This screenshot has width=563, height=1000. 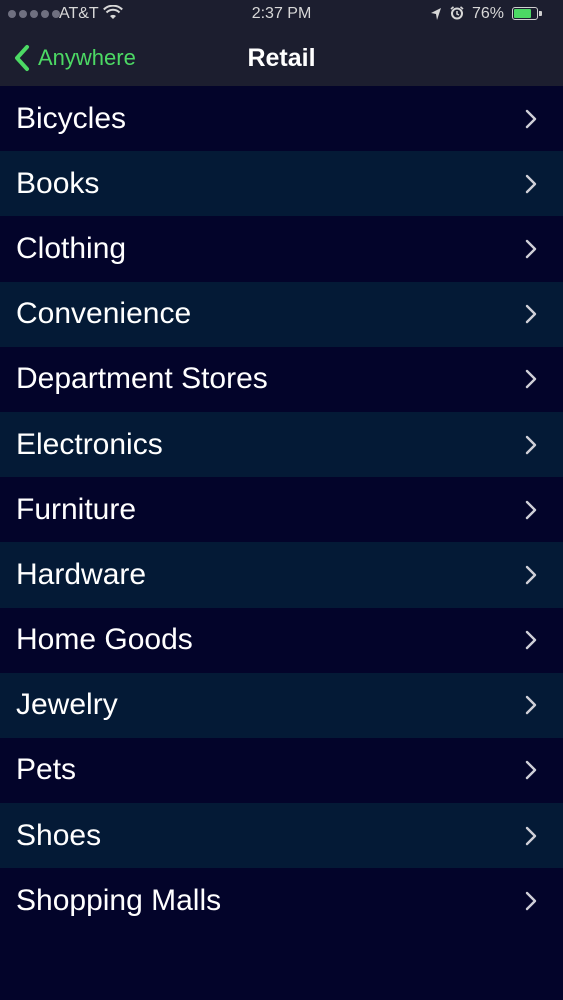 What do you see at coordinates (71, 118) in the screenshot?
I see `list-item-label: Bicycles` at bounding box center [71, 118].